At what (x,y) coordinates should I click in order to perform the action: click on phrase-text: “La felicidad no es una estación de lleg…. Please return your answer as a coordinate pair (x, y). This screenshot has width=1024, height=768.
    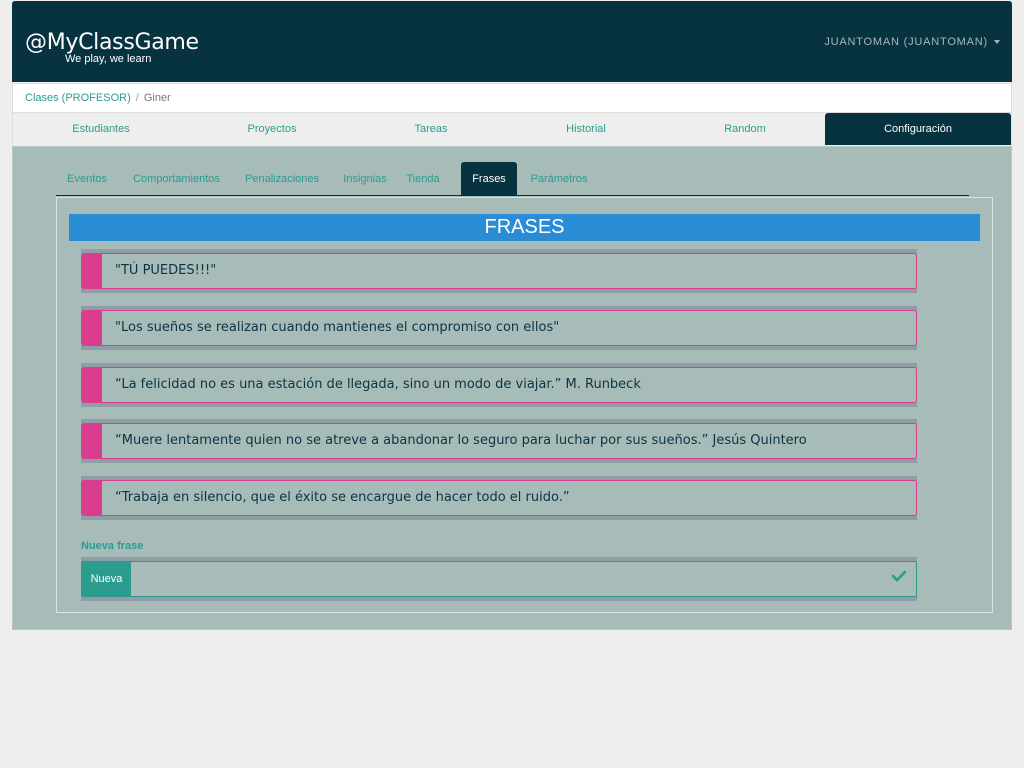
    Looking at the image, I should click on (378, 384).